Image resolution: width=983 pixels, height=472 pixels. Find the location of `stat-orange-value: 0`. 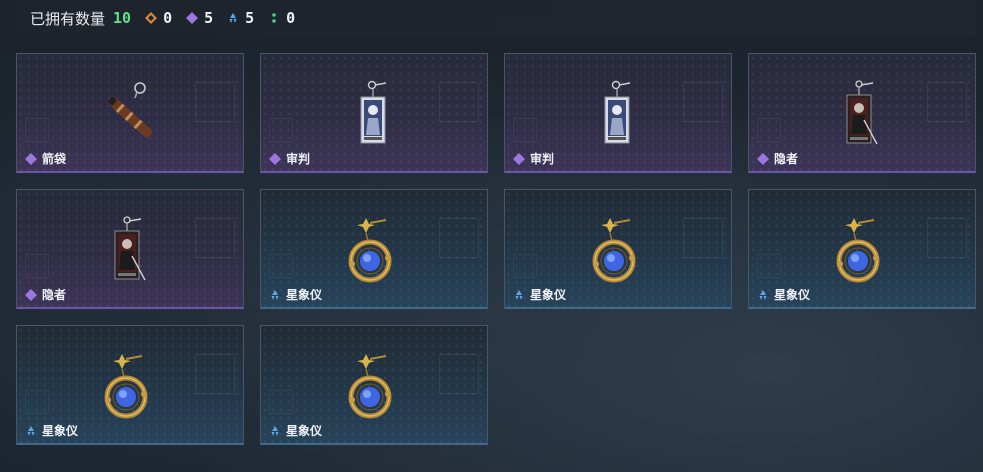

stat-orange-value: 0 is located at coordinates (168, 18).